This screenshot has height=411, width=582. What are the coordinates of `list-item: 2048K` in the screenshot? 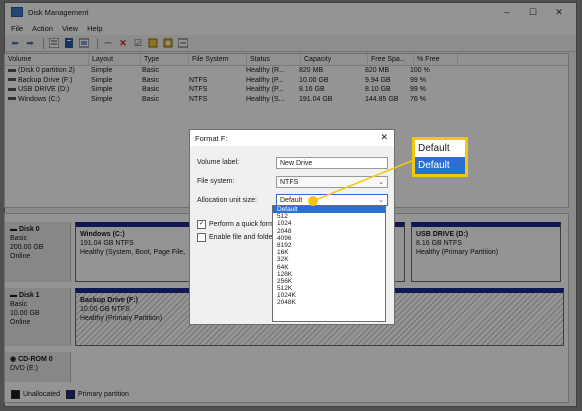 It's located at (329, 302).